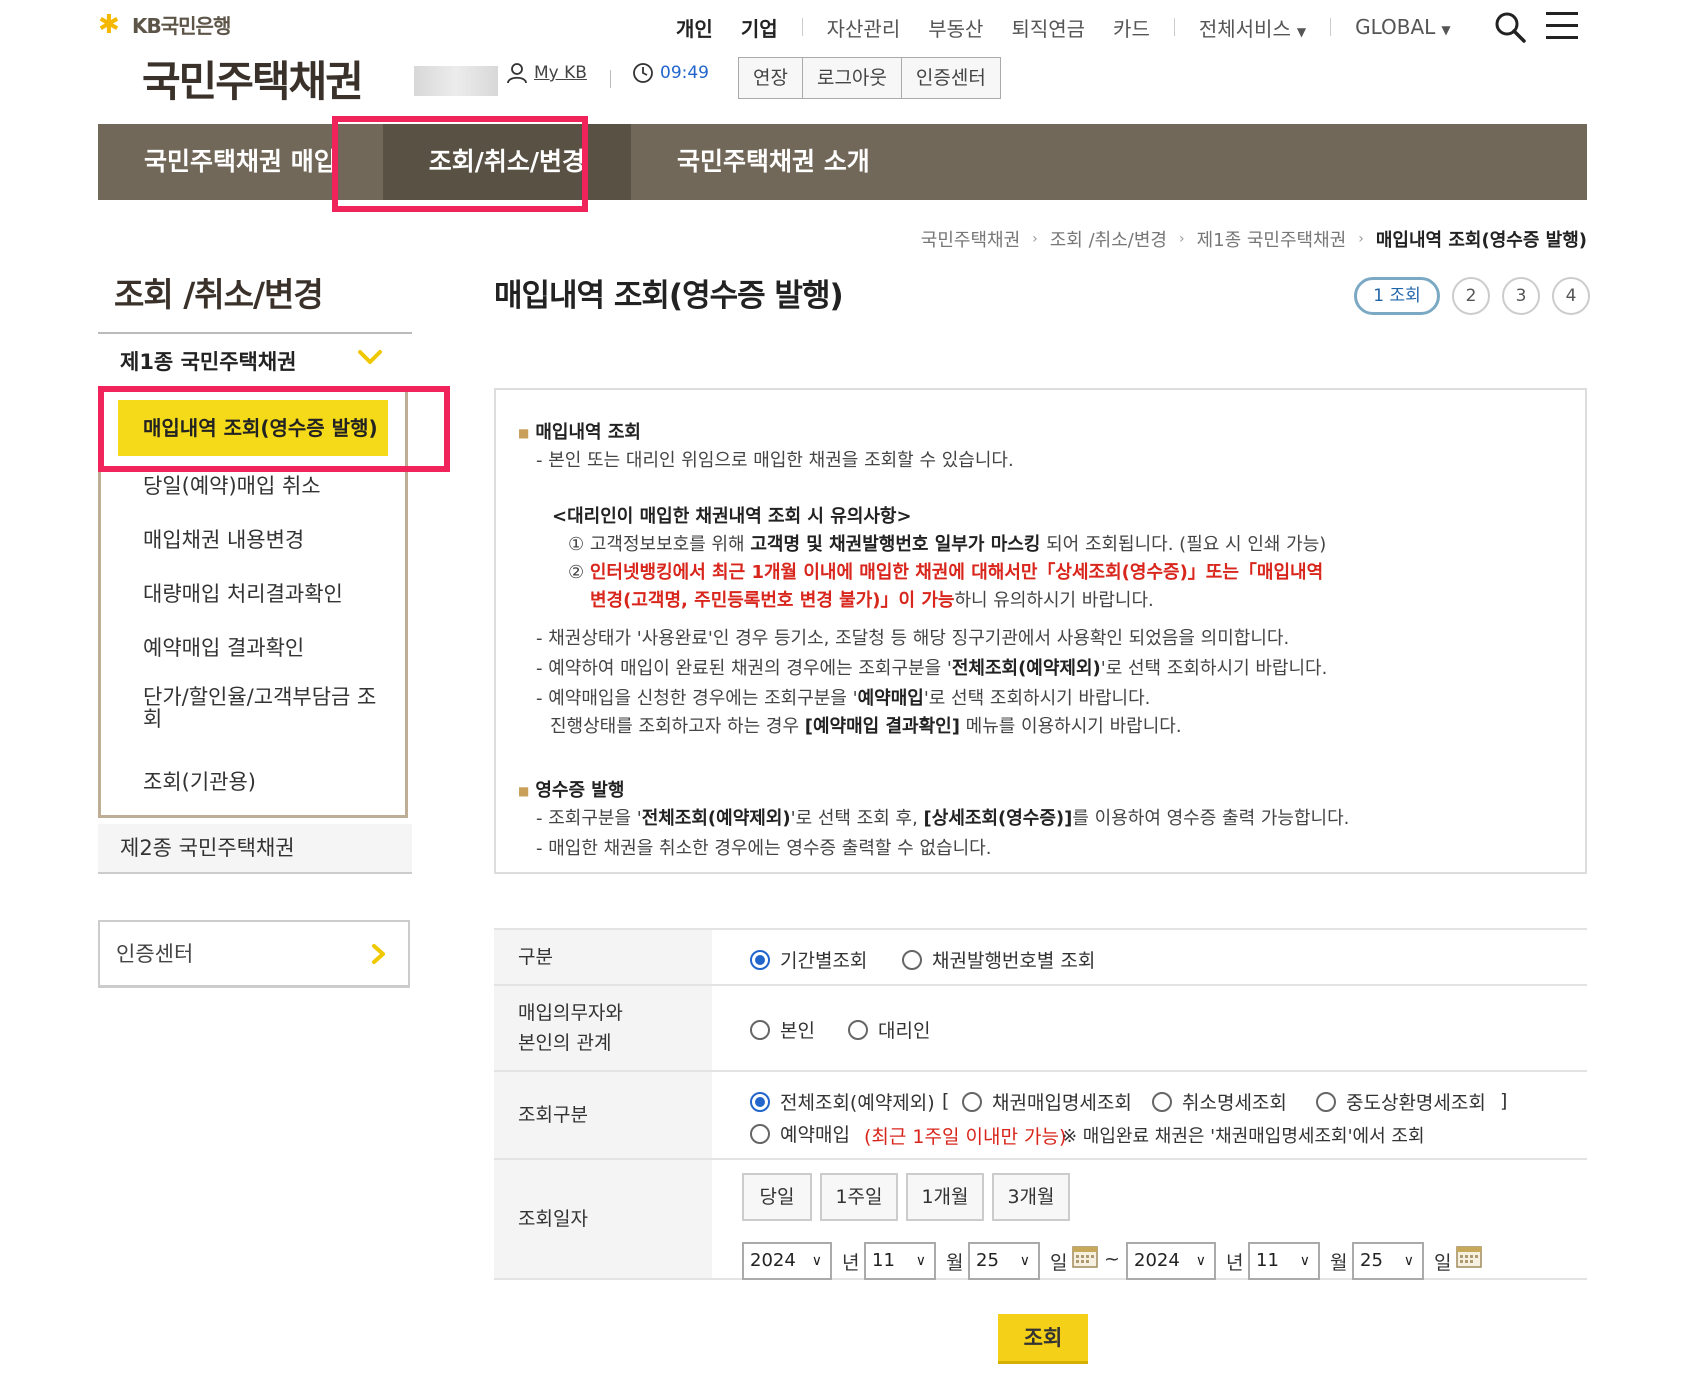  I want to click on mykb-link: My KB, so click(546, 73).